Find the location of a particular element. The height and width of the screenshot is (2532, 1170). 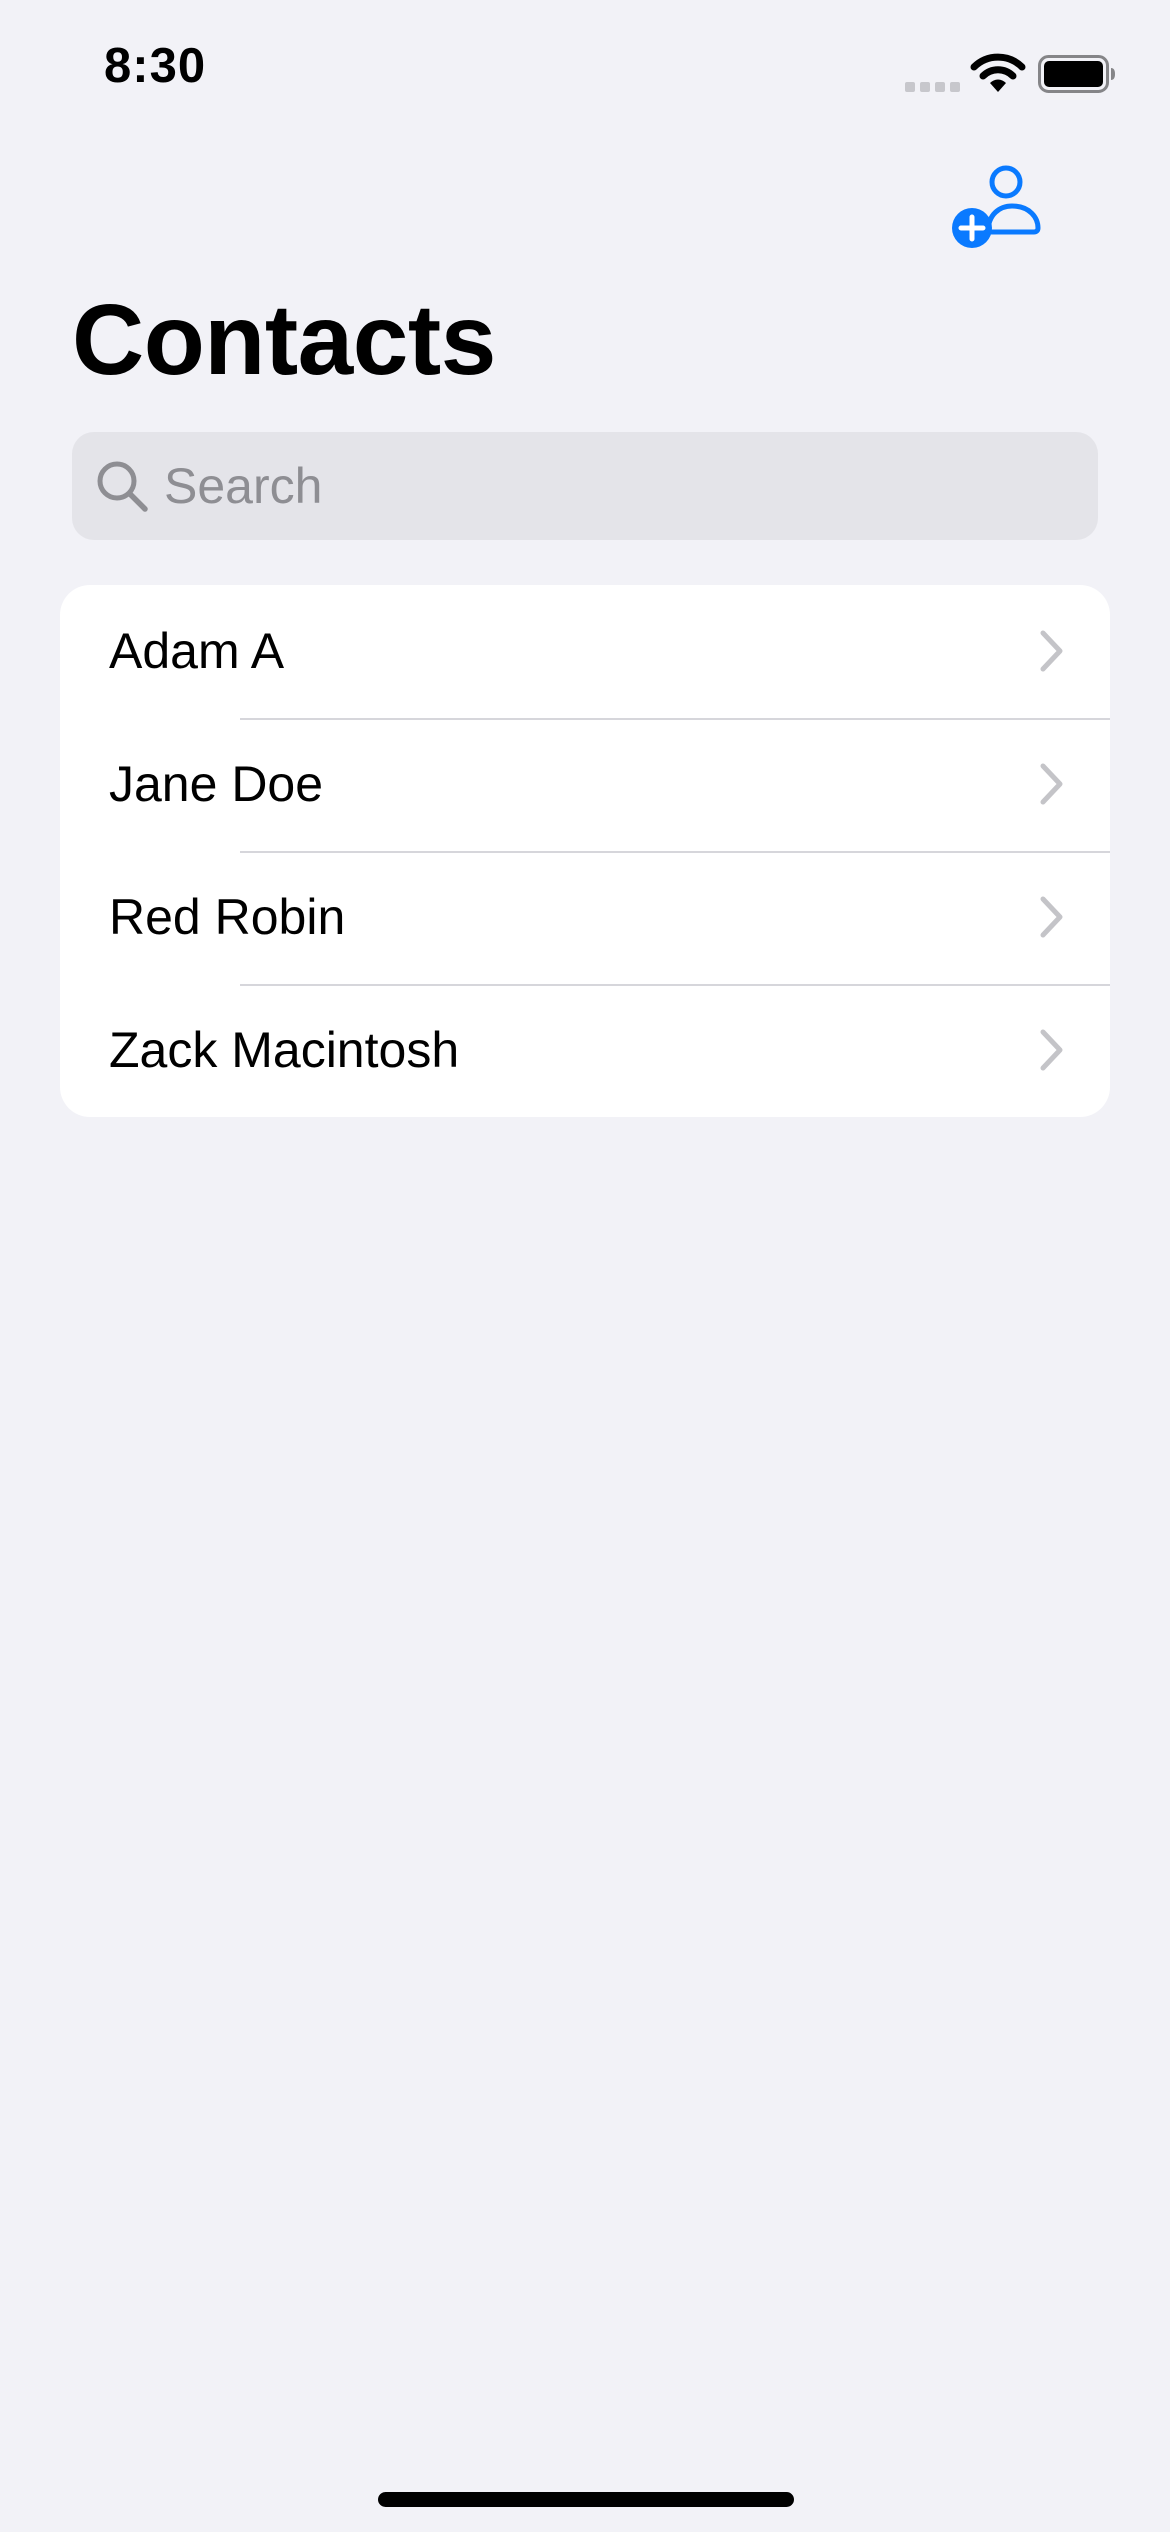

contact-name: Zack Macintosh is located at coordinates (284, 1050).